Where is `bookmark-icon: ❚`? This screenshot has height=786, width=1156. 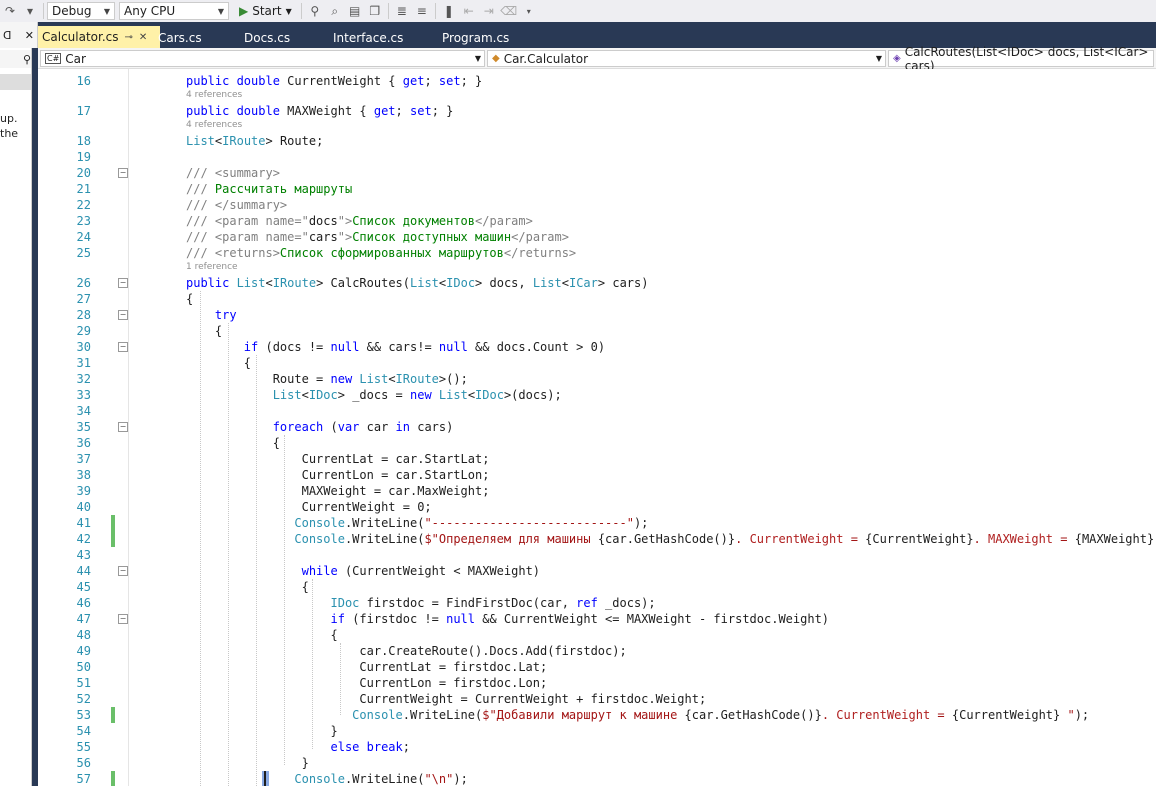 bookmark-icon: ❚ is located at coordinates (449, 11).